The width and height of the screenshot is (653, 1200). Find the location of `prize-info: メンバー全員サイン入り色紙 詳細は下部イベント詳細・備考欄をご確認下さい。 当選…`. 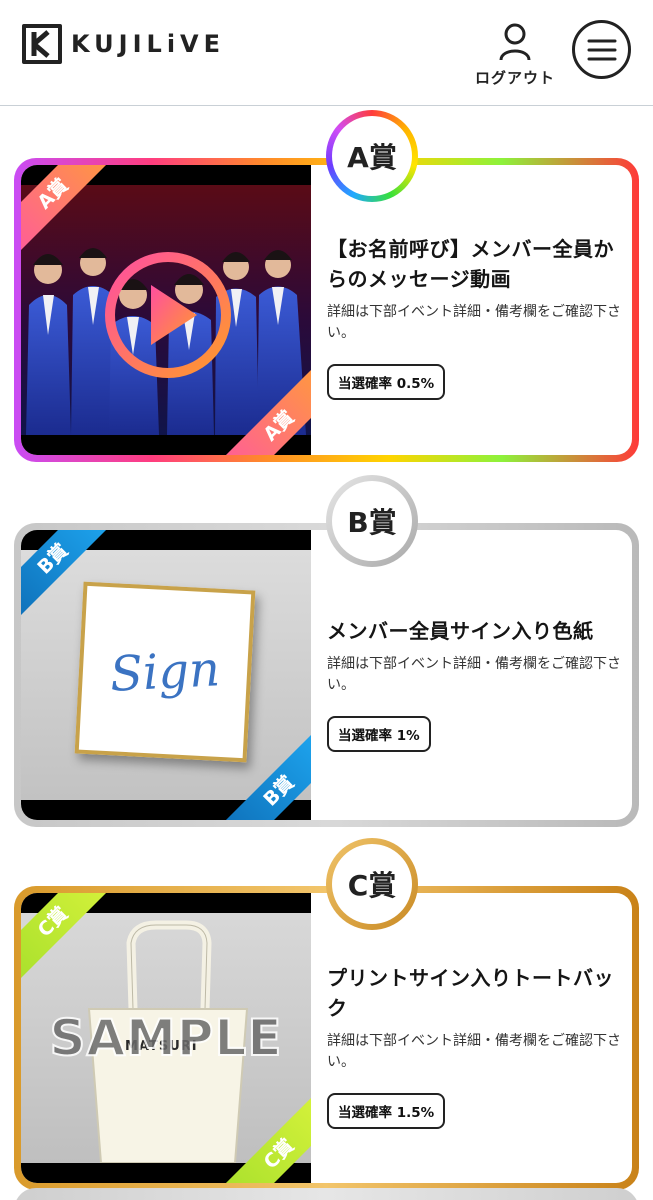

prize-info: メンバー全員サイン入り色紙 詳細は下部イベント詳細・備考欄をご確認下さい。 当選… is located at coordinates (477, 684).